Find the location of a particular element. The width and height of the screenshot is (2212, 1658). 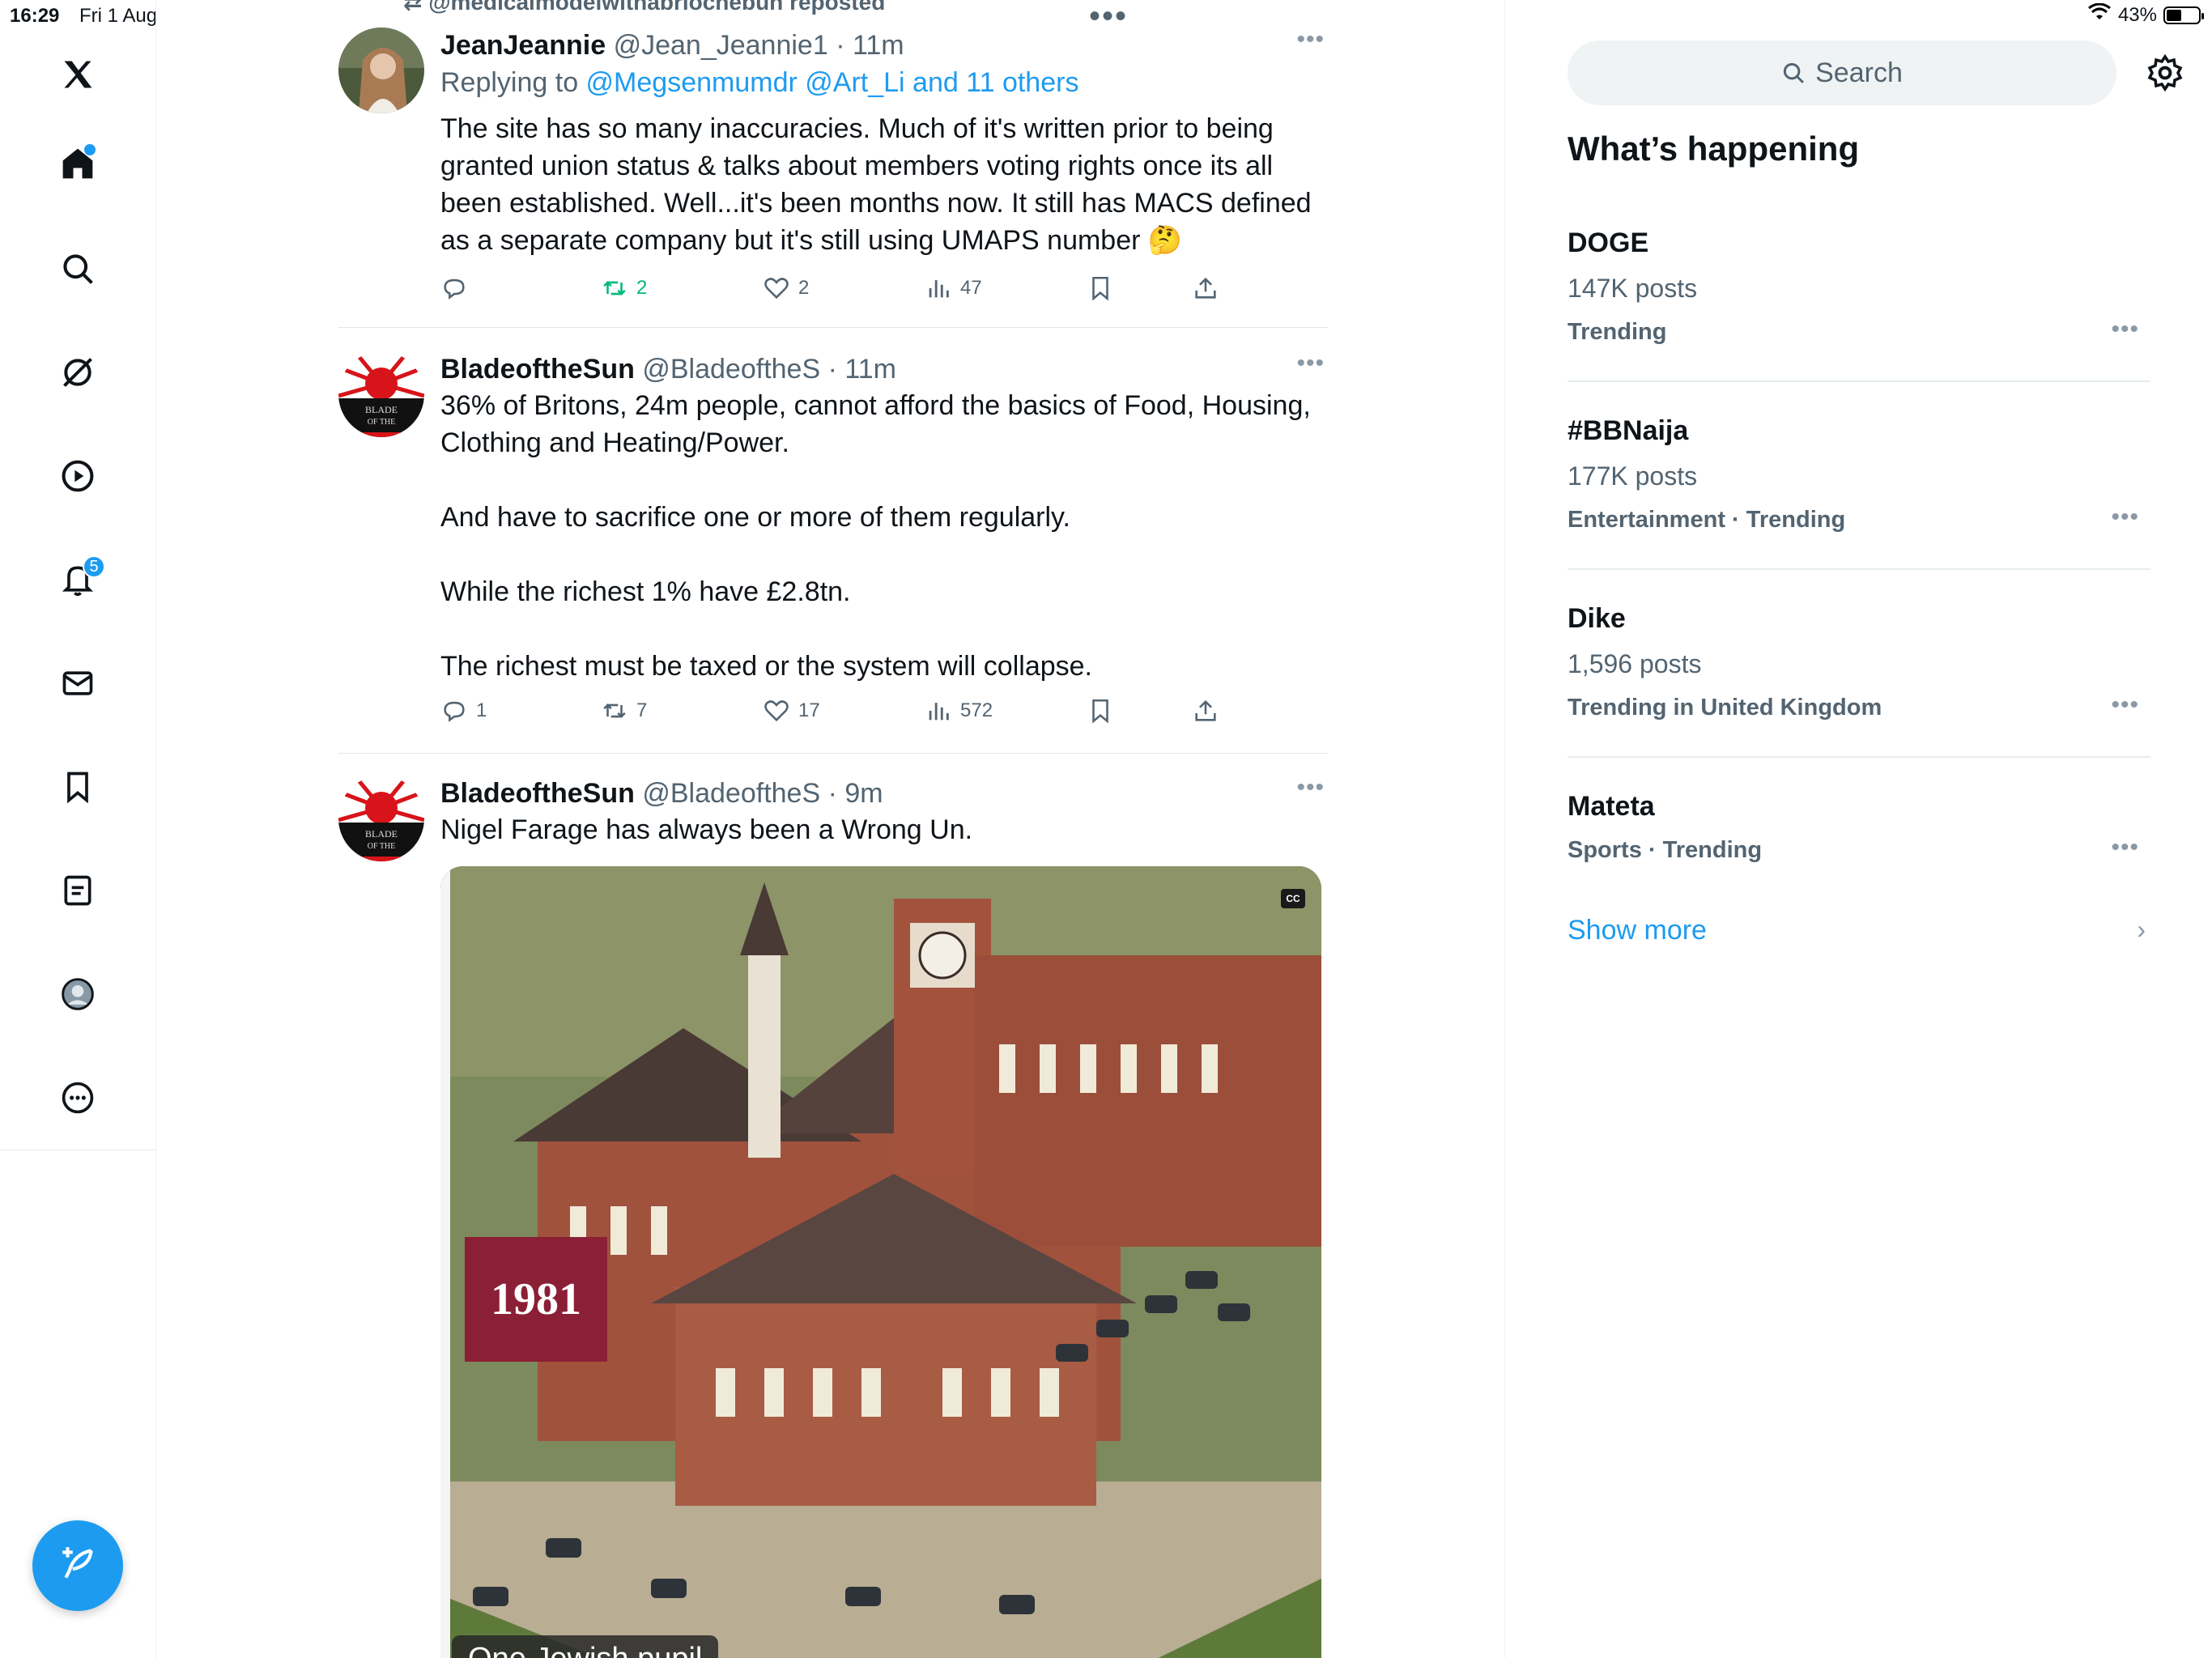

trend-name: DOGE is located at coordinates (1608, 242).